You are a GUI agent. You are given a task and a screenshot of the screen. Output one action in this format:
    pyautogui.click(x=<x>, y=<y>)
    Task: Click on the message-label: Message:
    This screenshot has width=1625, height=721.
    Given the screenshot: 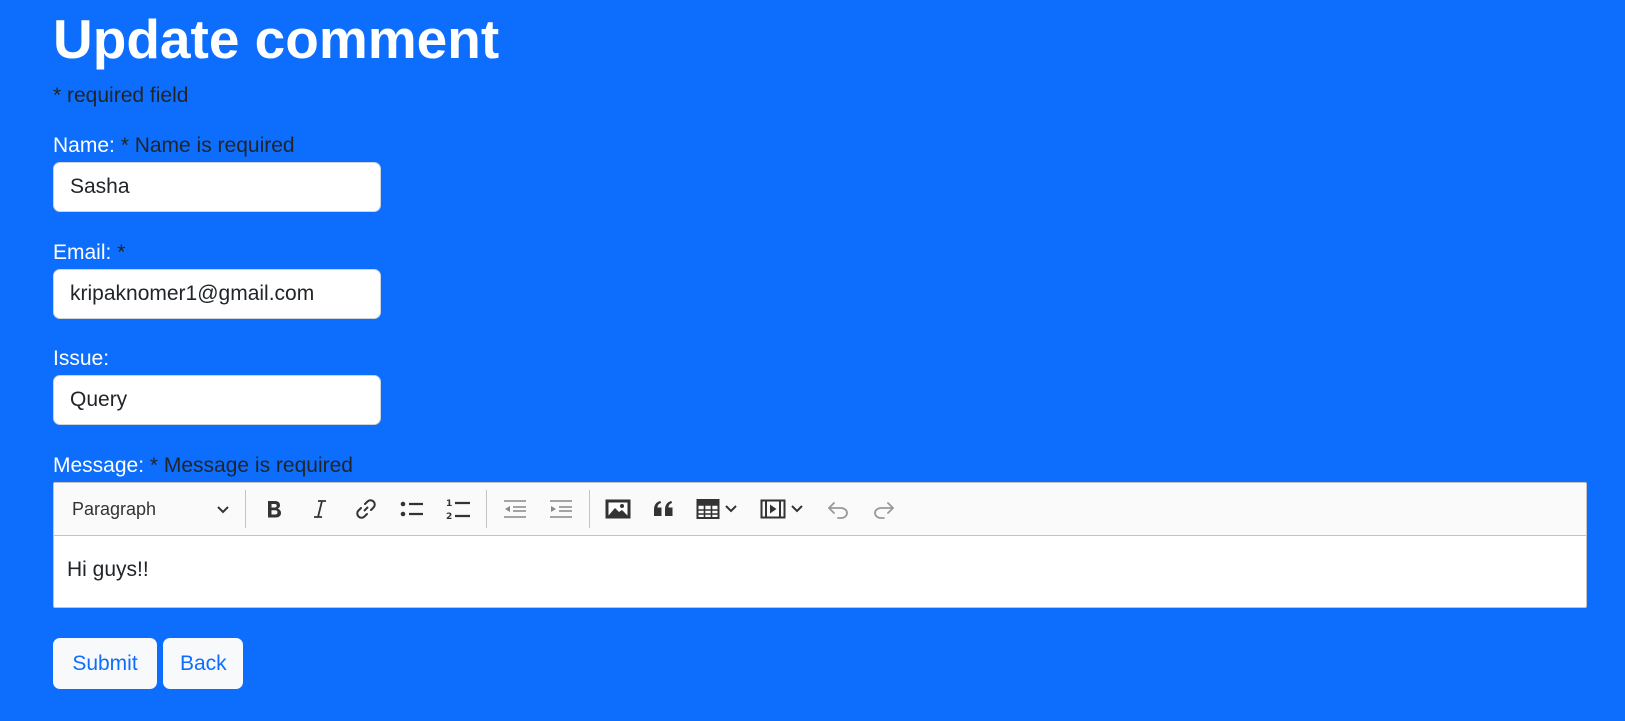 What is the action you would take?
    pyautogui.click(x=99, y=465)
    